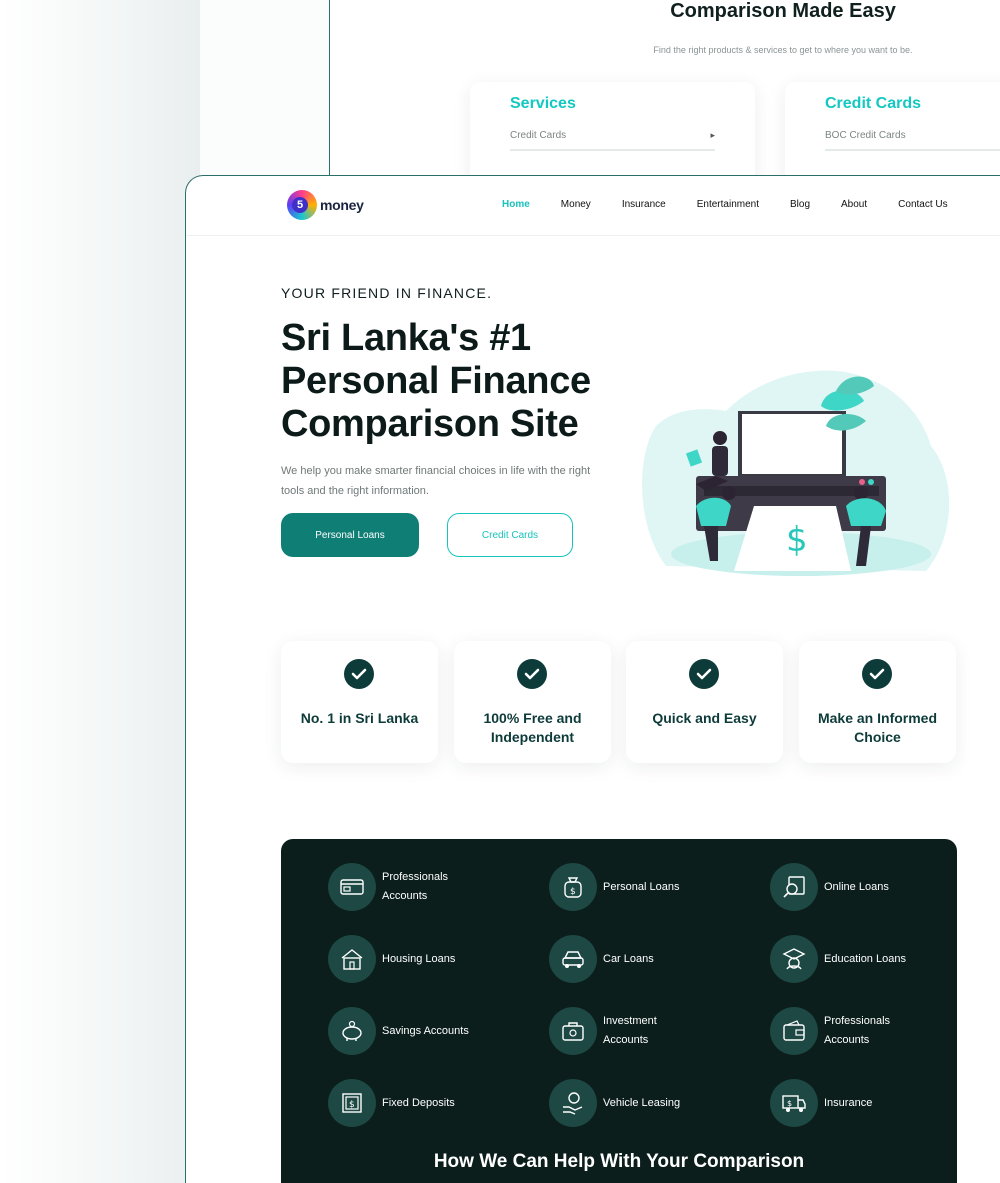  I want to click on service-tile: Vehicle Leasing, so click(621, 1103).